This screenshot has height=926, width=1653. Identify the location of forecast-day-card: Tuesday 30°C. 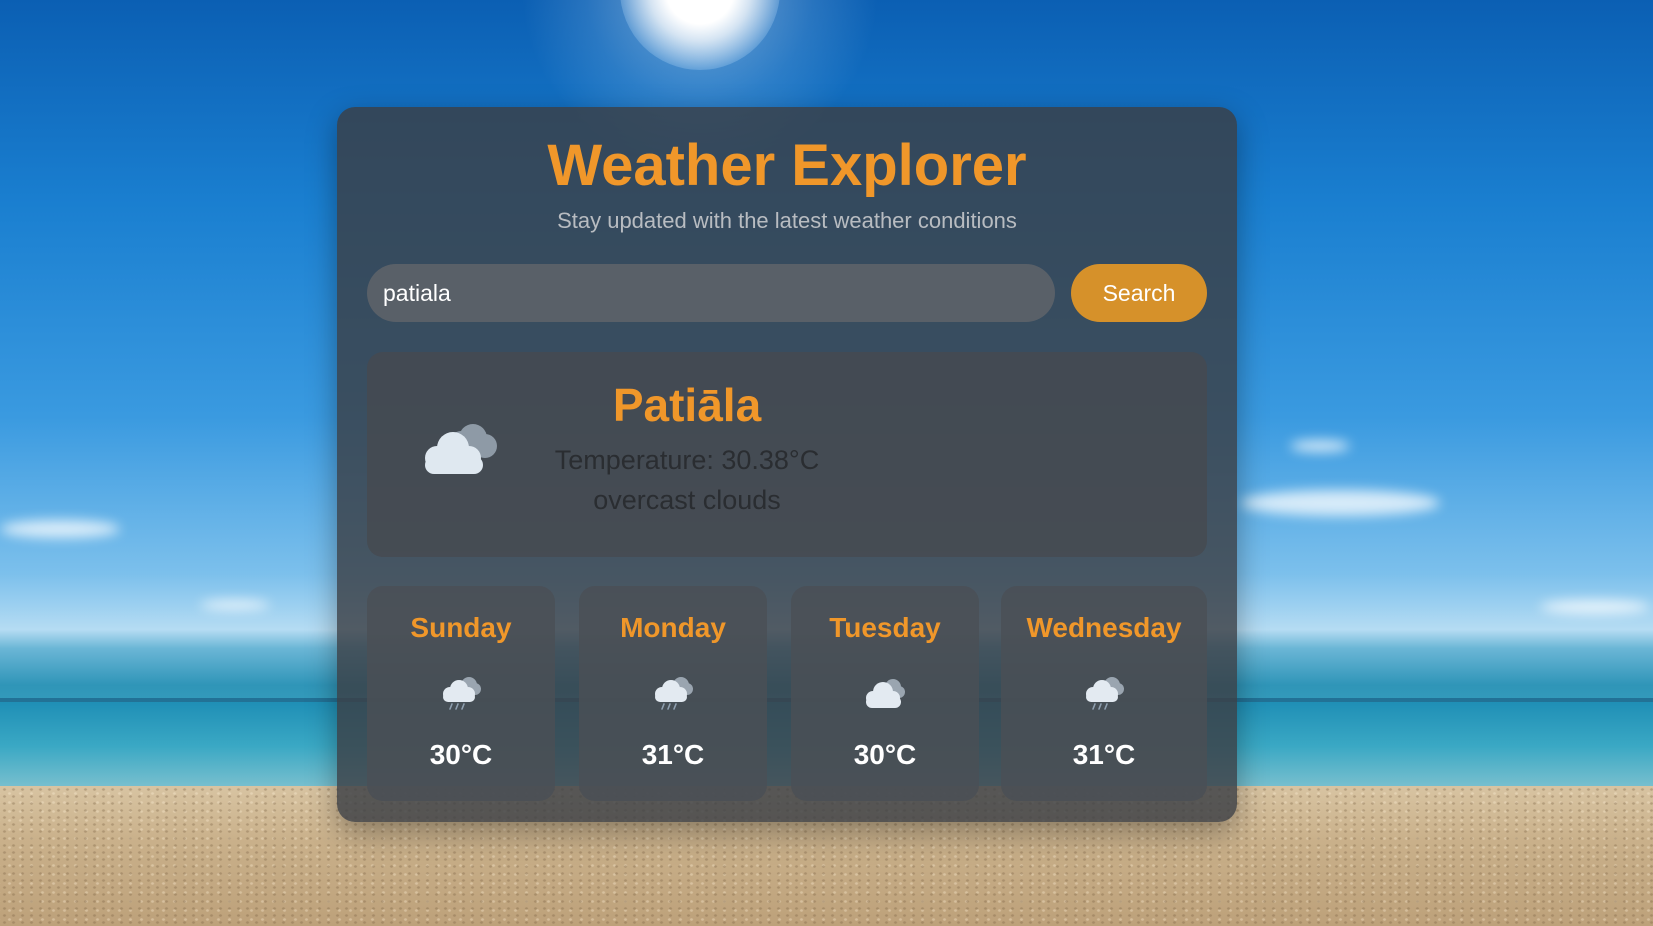
(885, 693).